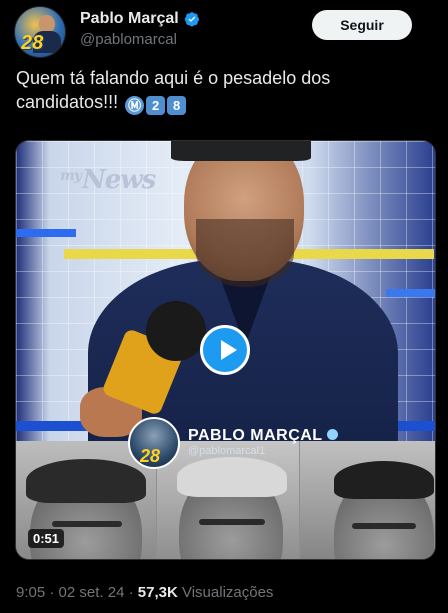 Image resolution: width=448 pixels, height=613 pixels. What do you see at coordinates (32, 43) in the screenshot?
I see `avatar-number: 28` at bounding box center [32, 43].